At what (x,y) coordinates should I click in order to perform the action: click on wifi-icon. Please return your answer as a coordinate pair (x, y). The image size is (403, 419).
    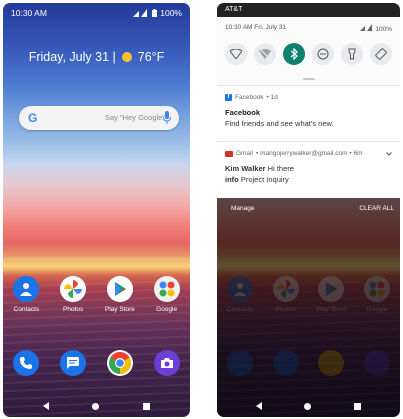
    Looking at the image, I should click on (236, 54).